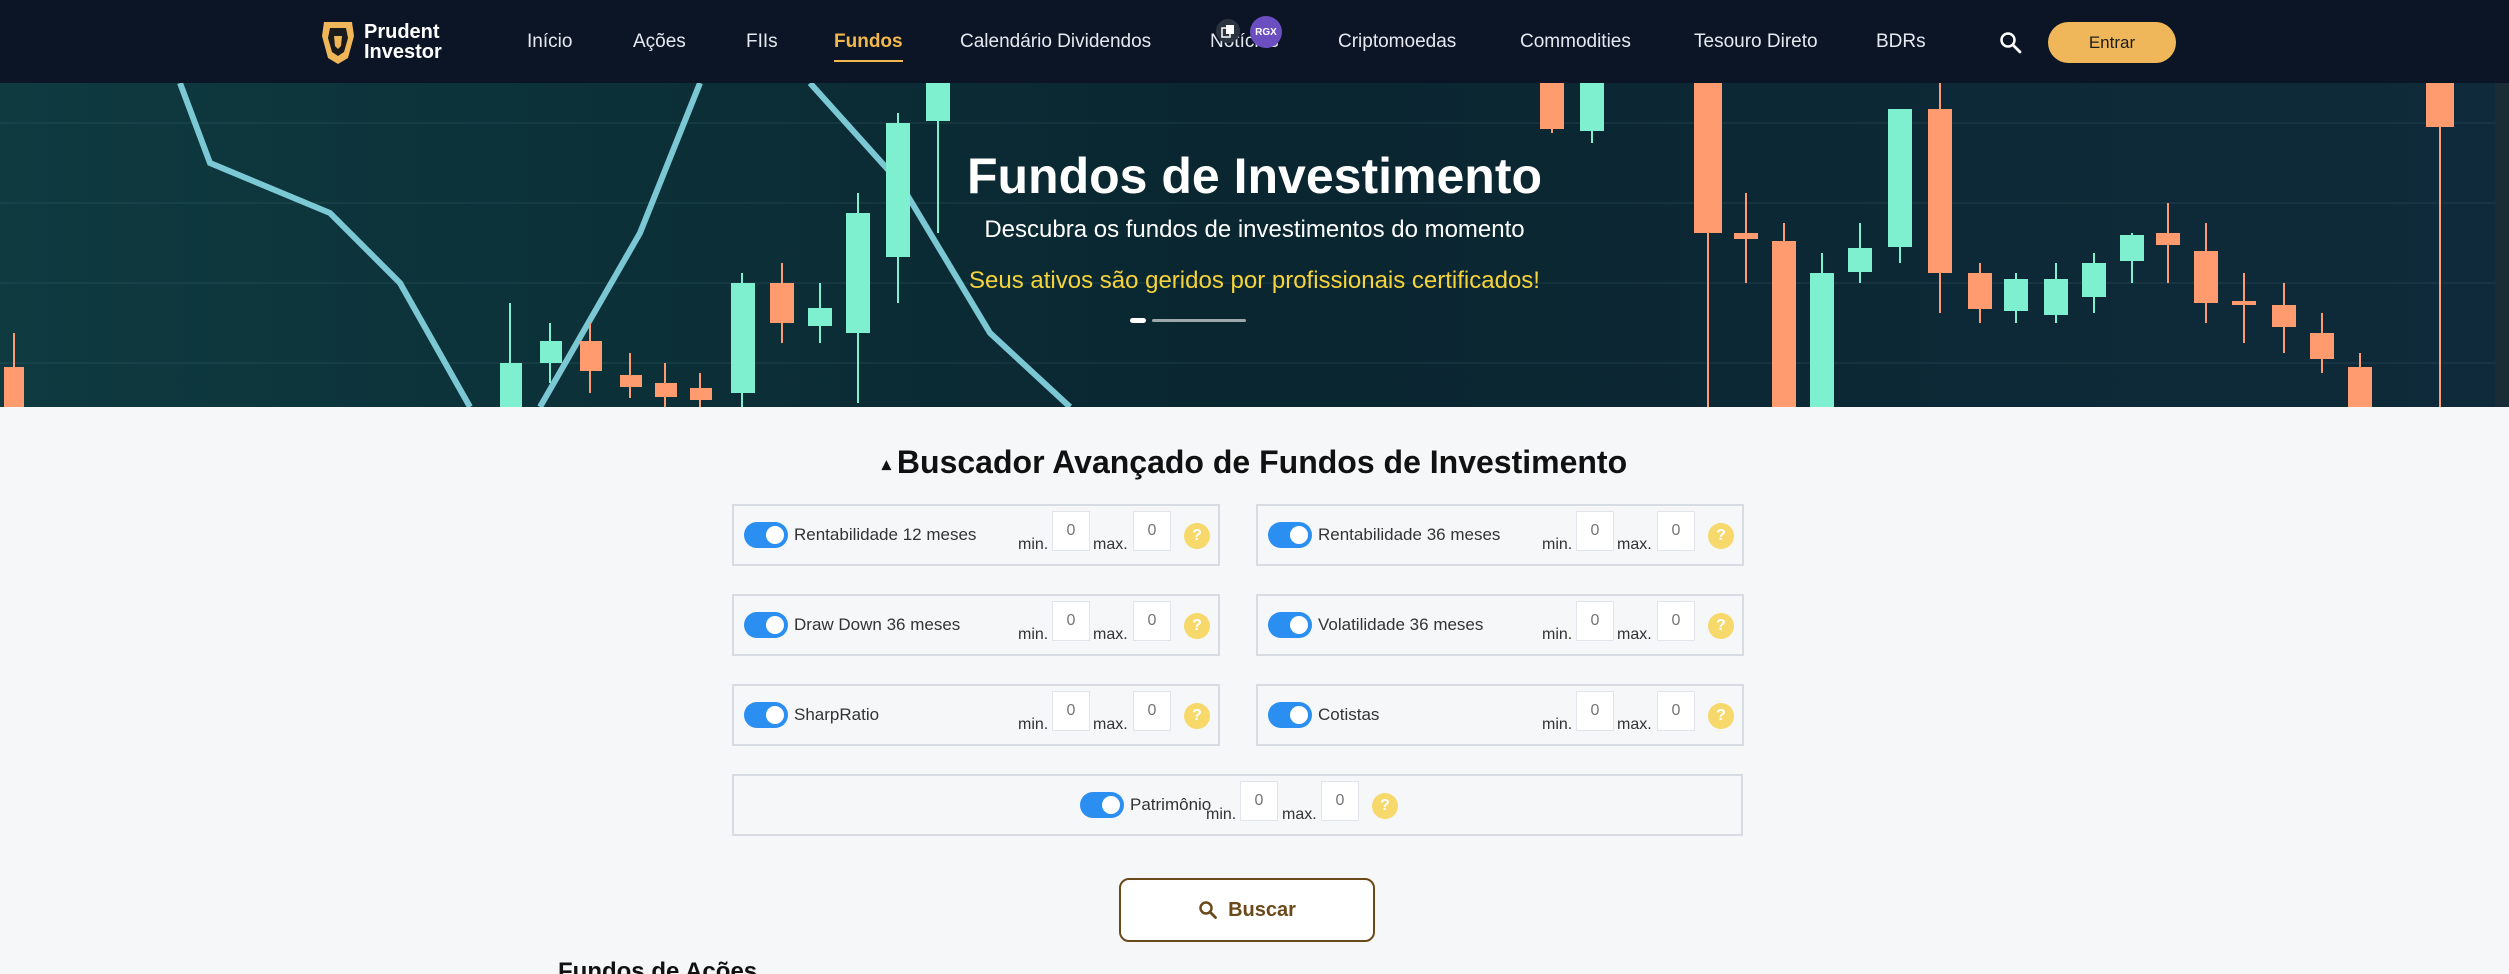  What do you see at coordinates (2112, 42) in the screenshot?
I see `login-button: Entrar` at bounding box center [2112, 42].